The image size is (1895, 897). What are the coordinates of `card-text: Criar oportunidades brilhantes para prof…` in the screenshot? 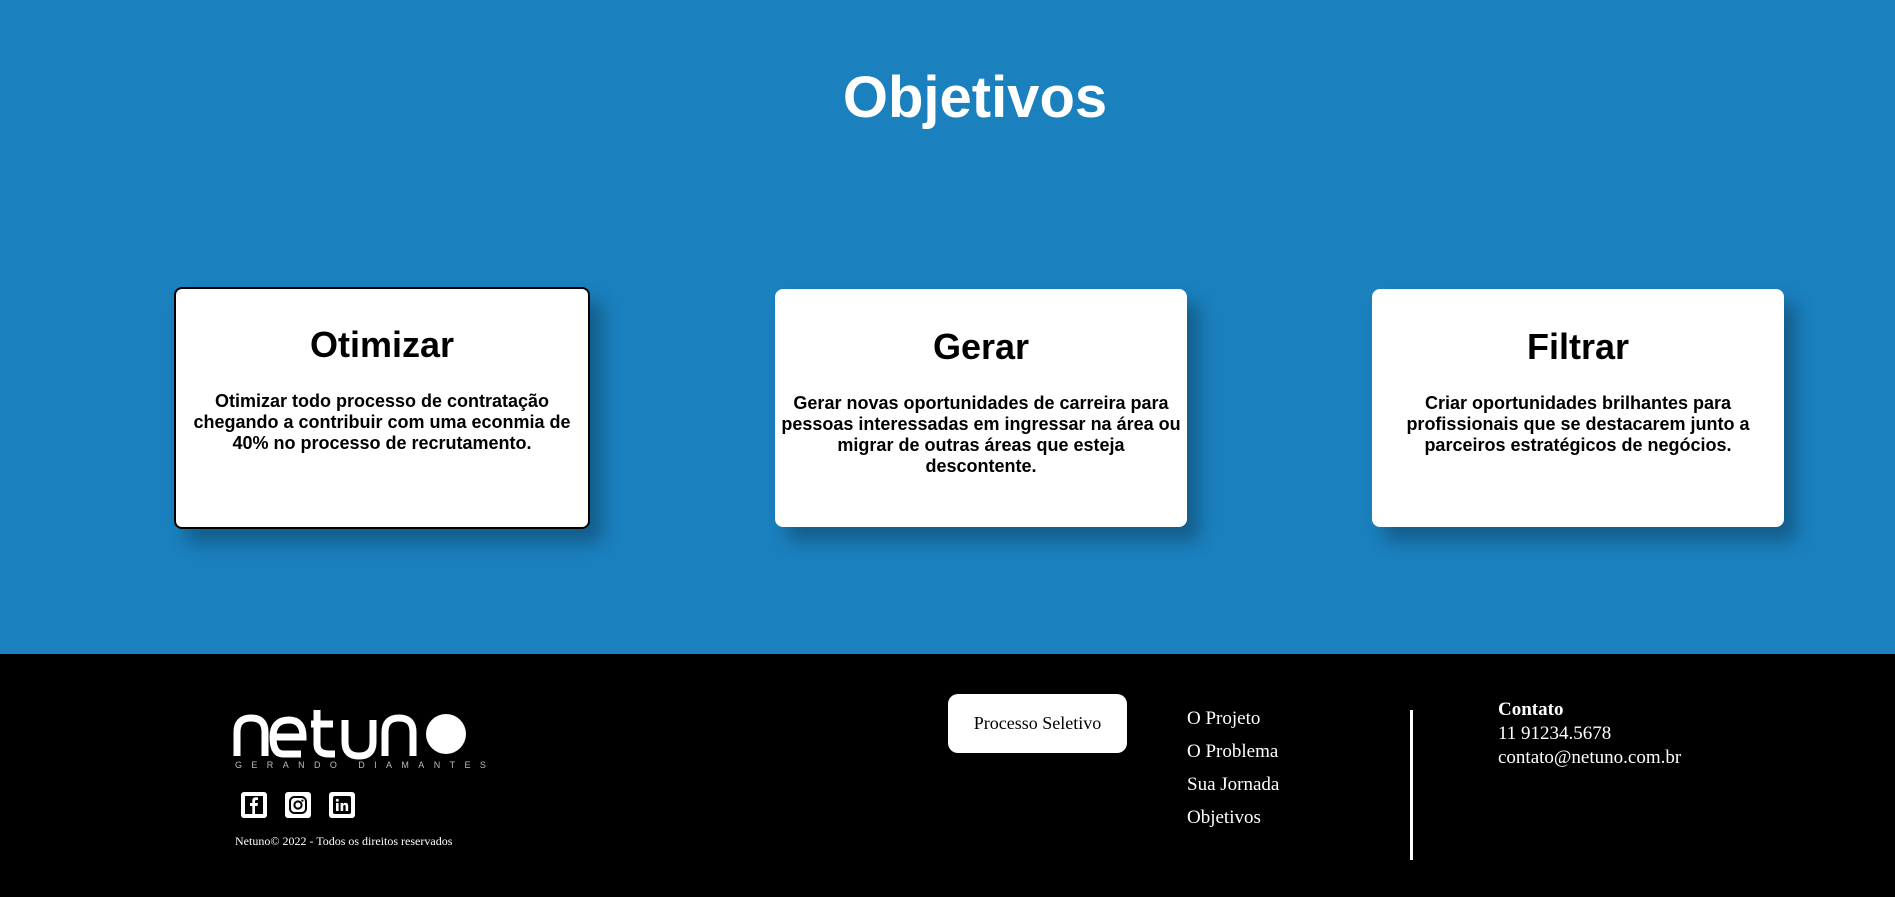 It's located at (1578, 424).